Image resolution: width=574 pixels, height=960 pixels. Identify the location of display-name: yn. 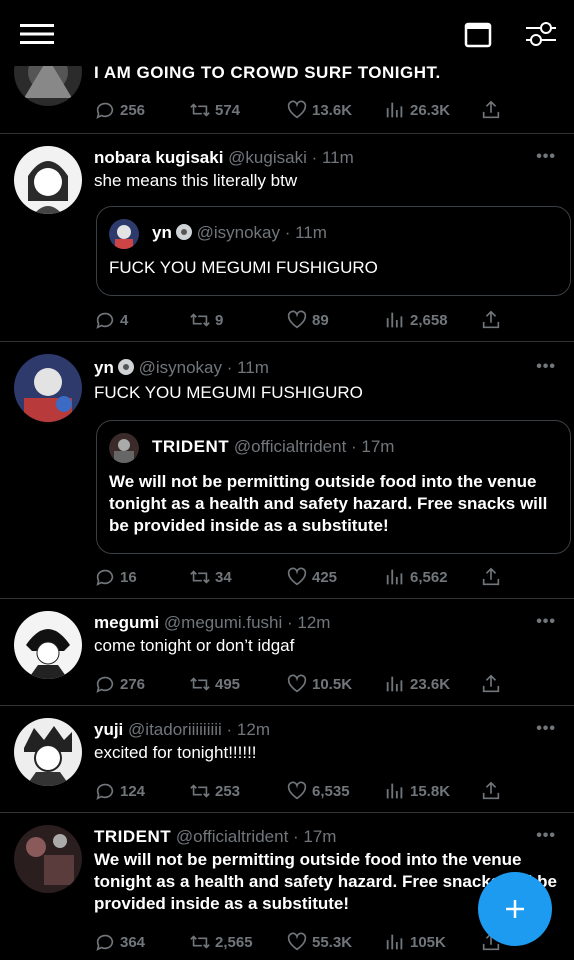
(104, 367).